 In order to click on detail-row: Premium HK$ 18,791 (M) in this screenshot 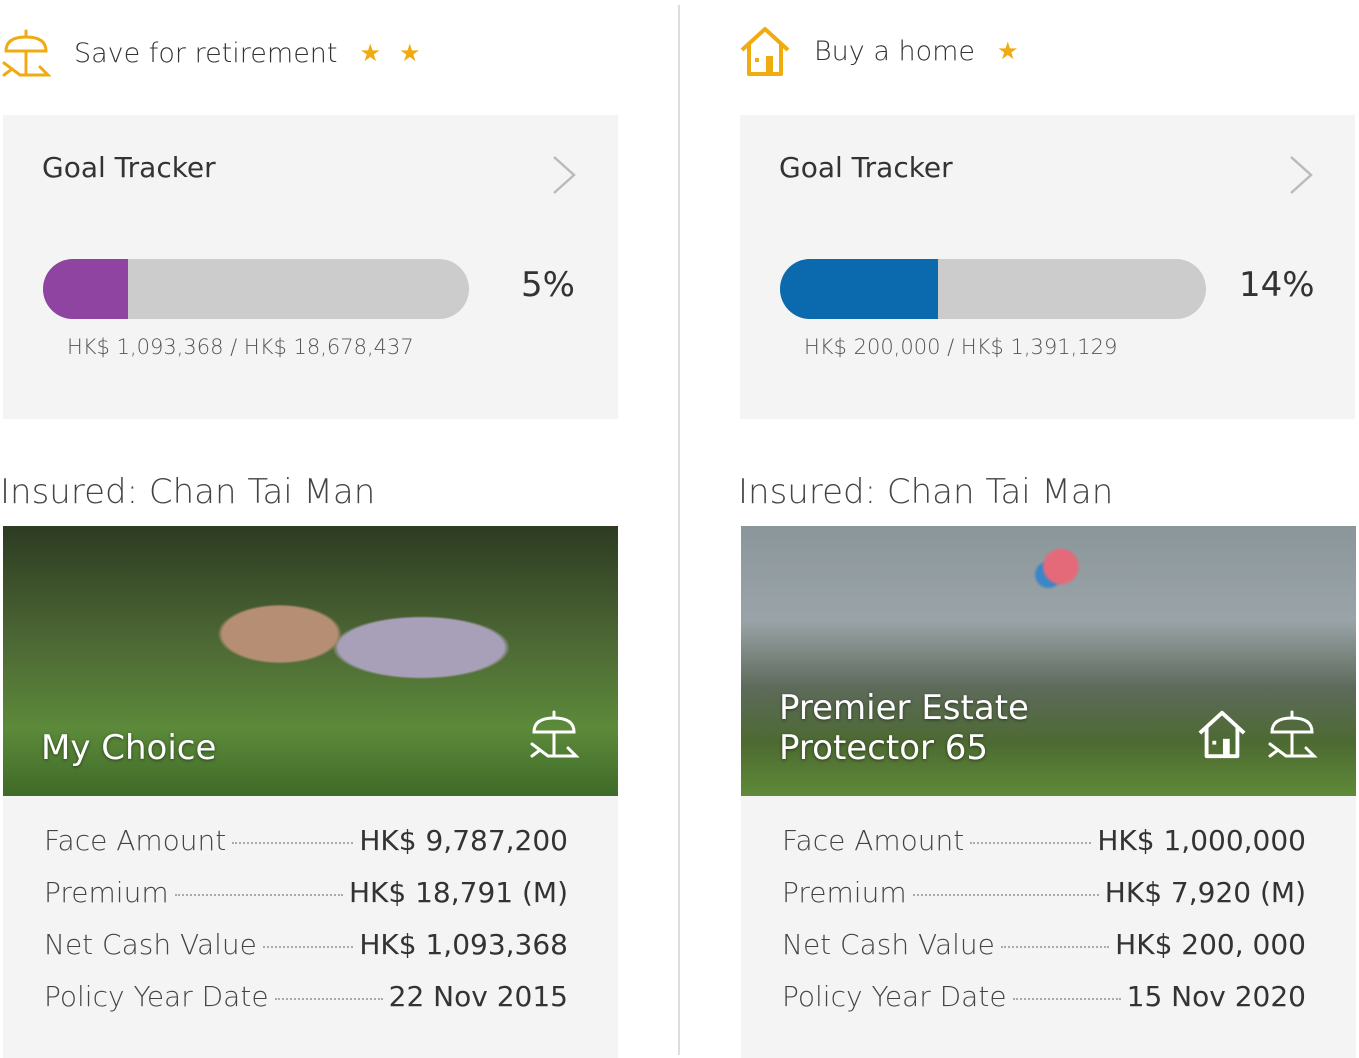, I will do `click(306, 902)`.